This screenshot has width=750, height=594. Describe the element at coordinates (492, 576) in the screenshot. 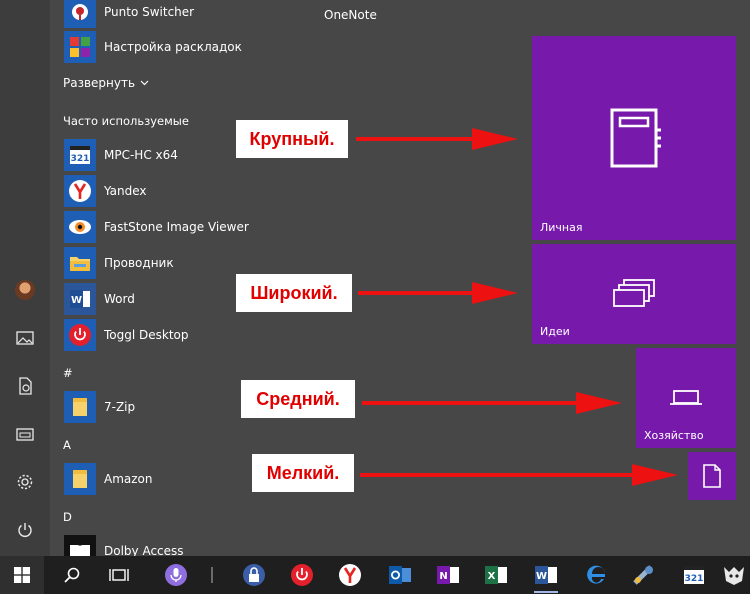

I see `svg-text: X` at that location.